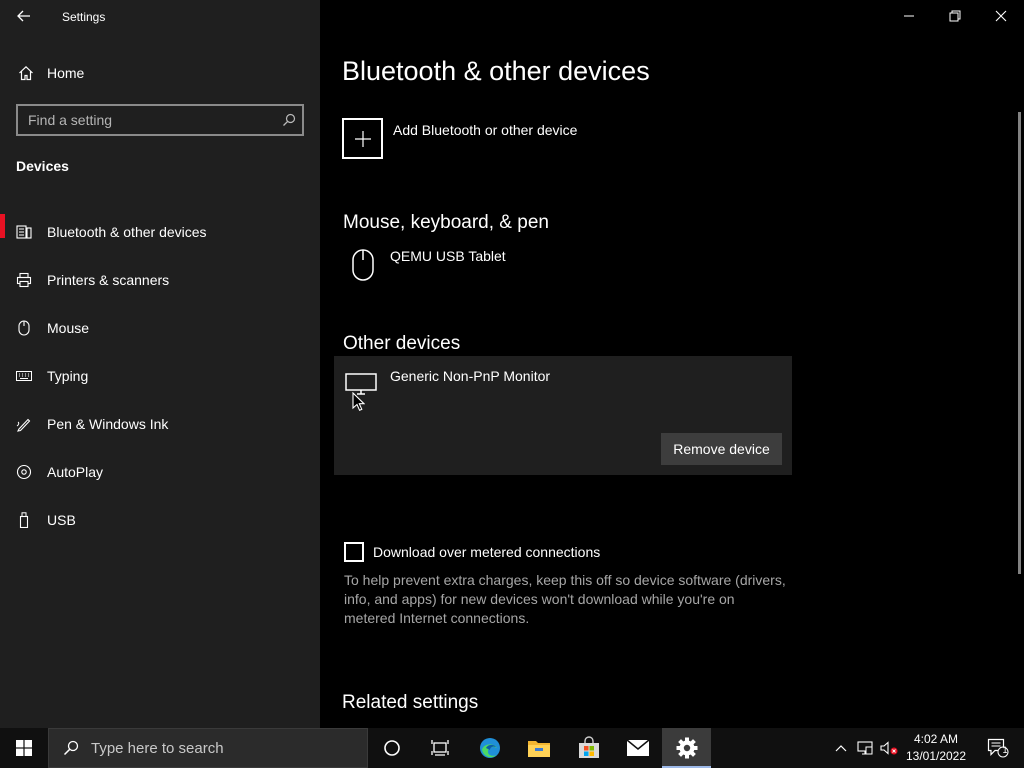  Describe the element at coordinates (24, 376) in the screenshot. I see `keyboard-icon` at that location.